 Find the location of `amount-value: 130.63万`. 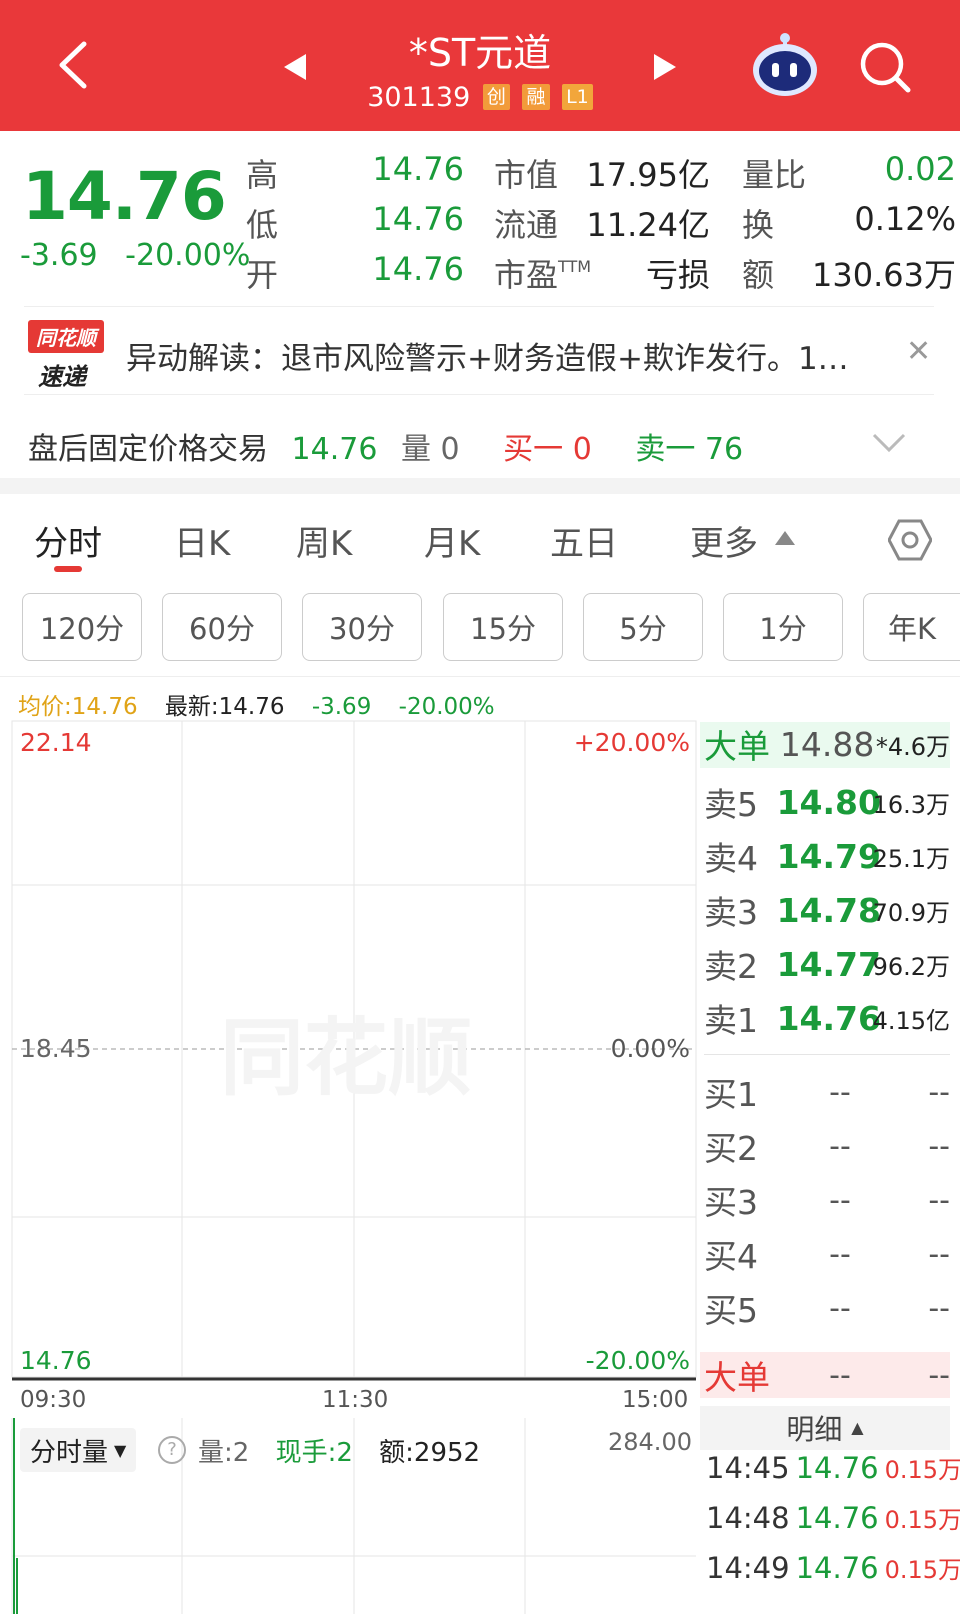

amount-value: 130.63万 is located at coordinates (884, 275).